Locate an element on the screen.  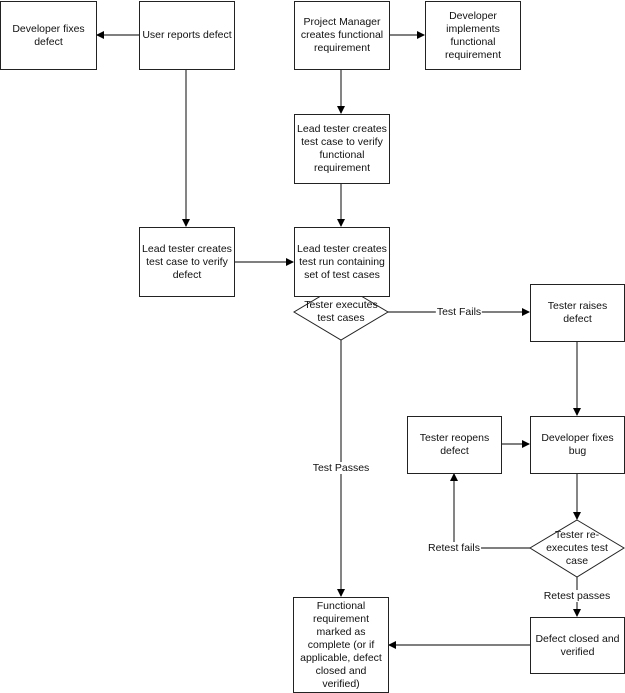
node-user-reports-defect: User reports defect is located at coordinates (187, 35).